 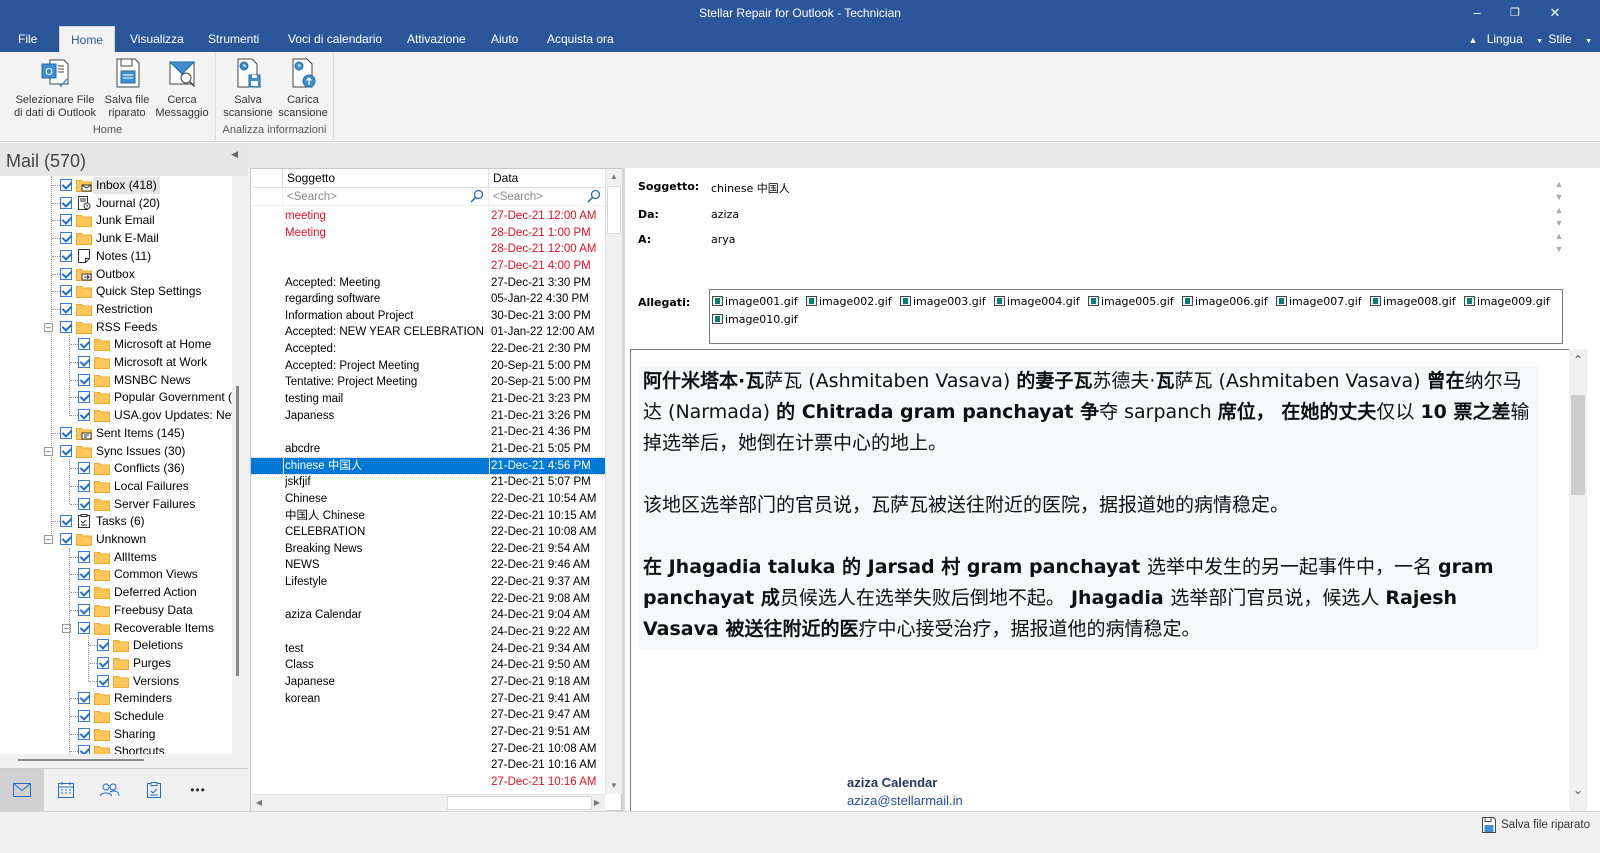 What do you see at coordinates (116, 220) in the screenshot?
I see `folder-item: Junk Email` at bounding box center [116, 220].